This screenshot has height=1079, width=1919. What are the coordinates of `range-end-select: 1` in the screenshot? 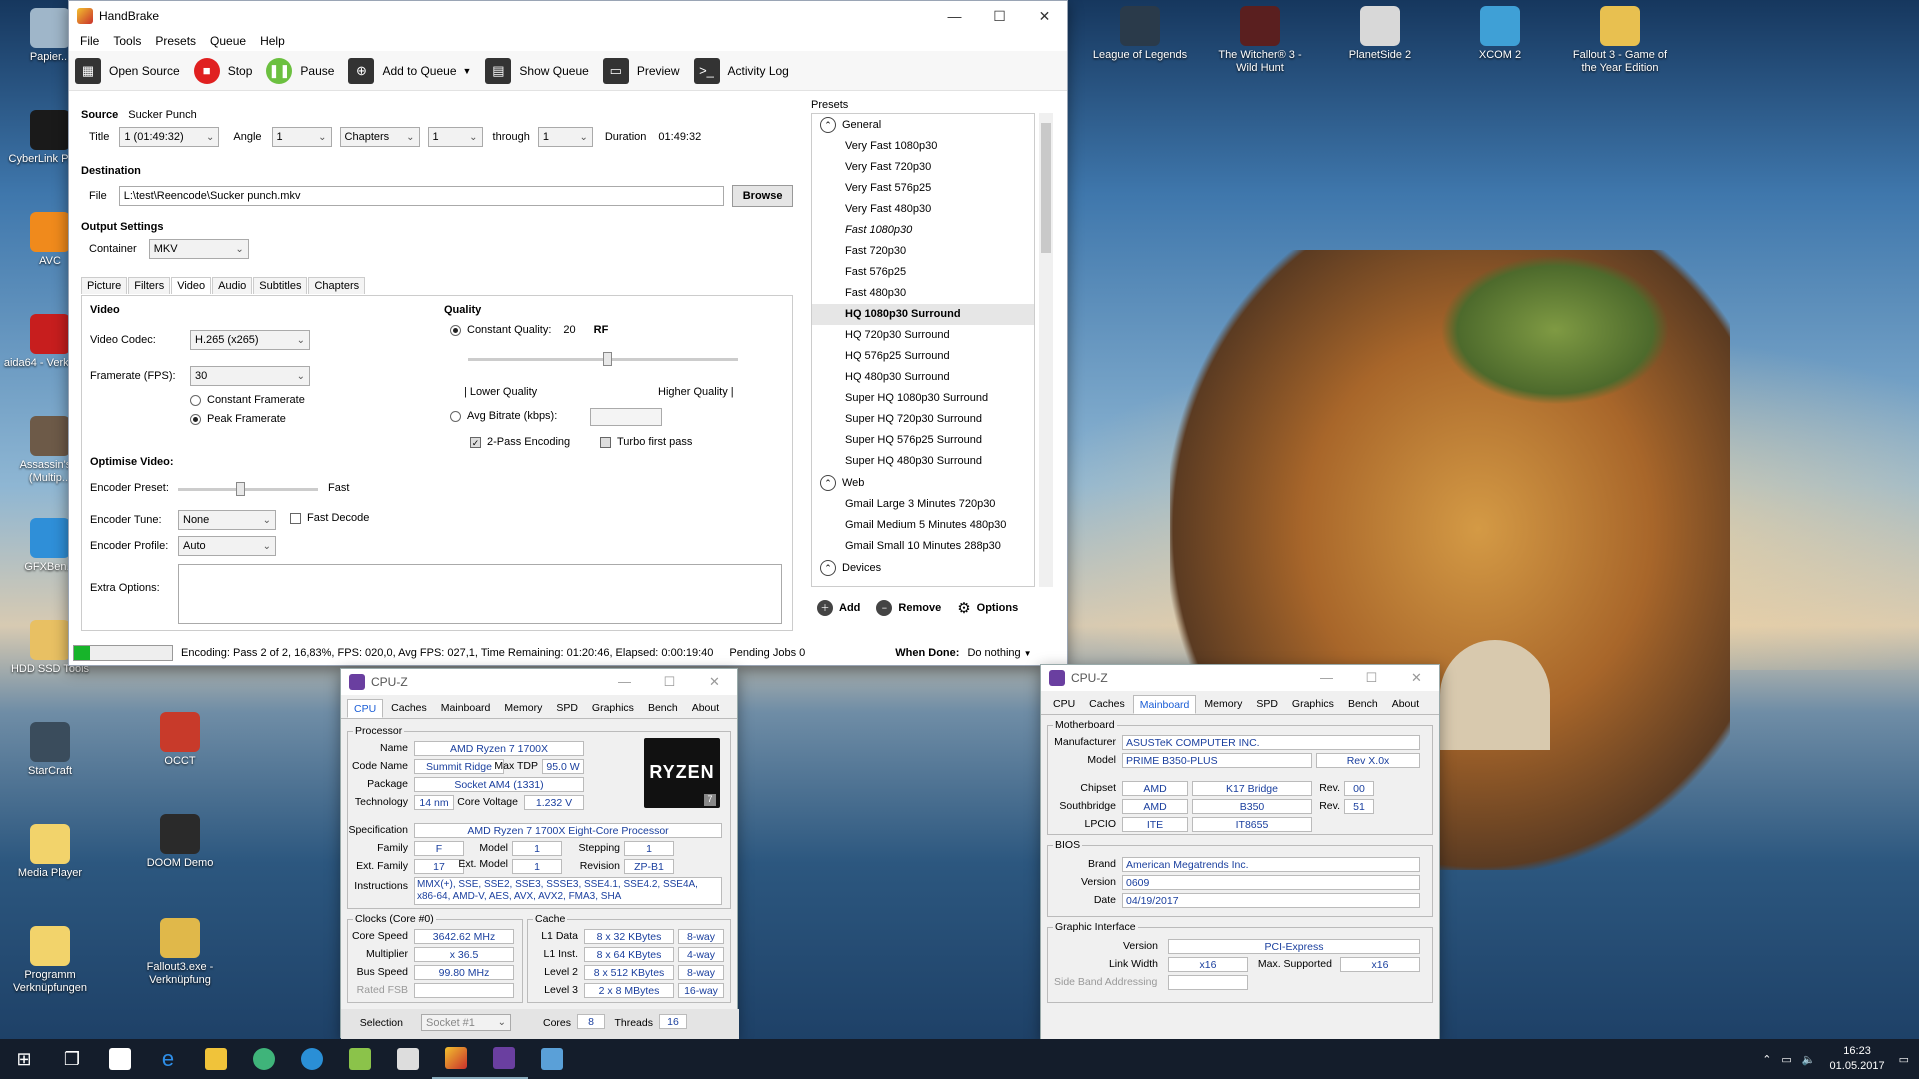 It's located at (565, 137).